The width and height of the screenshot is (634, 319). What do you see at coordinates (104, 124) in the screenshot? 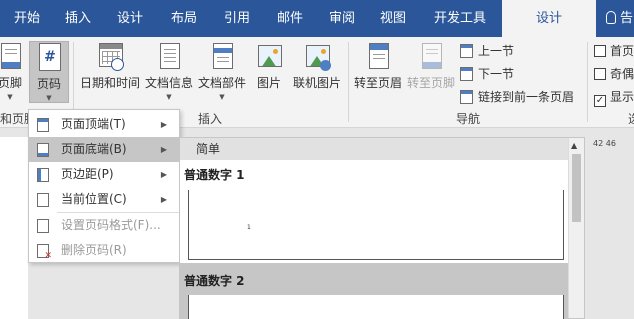
I see `menu-item-top-of-page: 页面顶端(T) ▶` at bounding box center [104, 124].